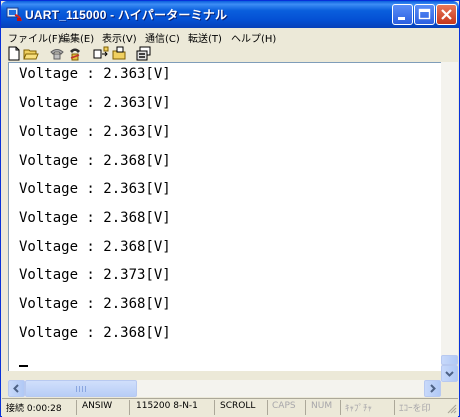 The width and height of the screenshot is (460, 417). What do you see at coordinates (401, 18) in the screenshot?
I see `minimize-icon` at bounding box center [401, 18].